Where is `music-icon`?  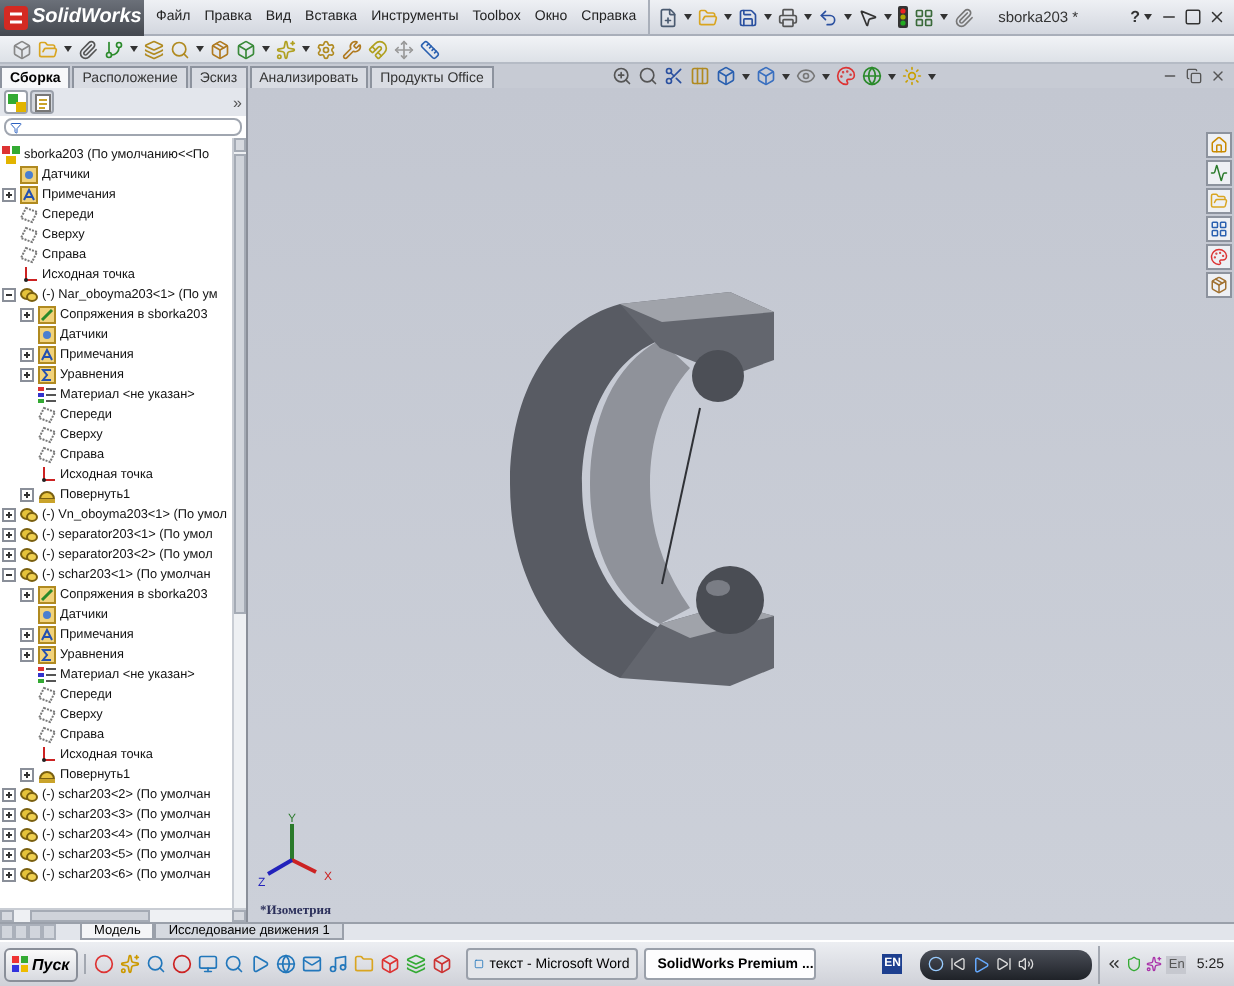
music-icon is located at coordinates (337, 964).